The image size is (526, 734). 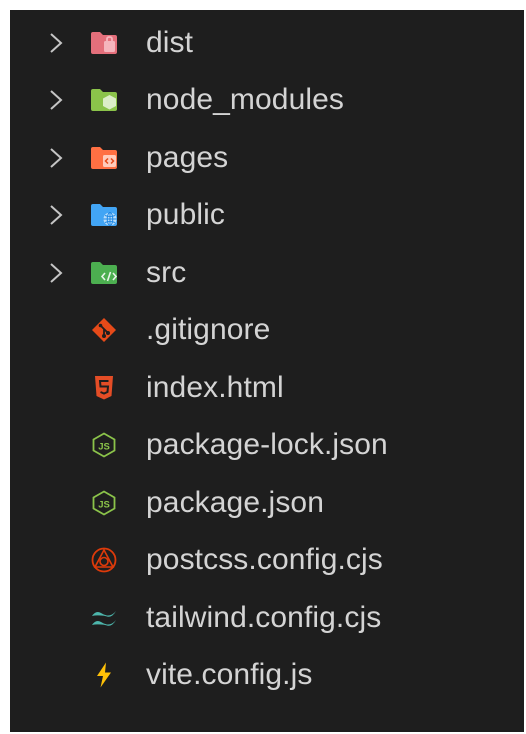 I want to click on tree-item-label: vite.config.js, so click(x=229, y=675).